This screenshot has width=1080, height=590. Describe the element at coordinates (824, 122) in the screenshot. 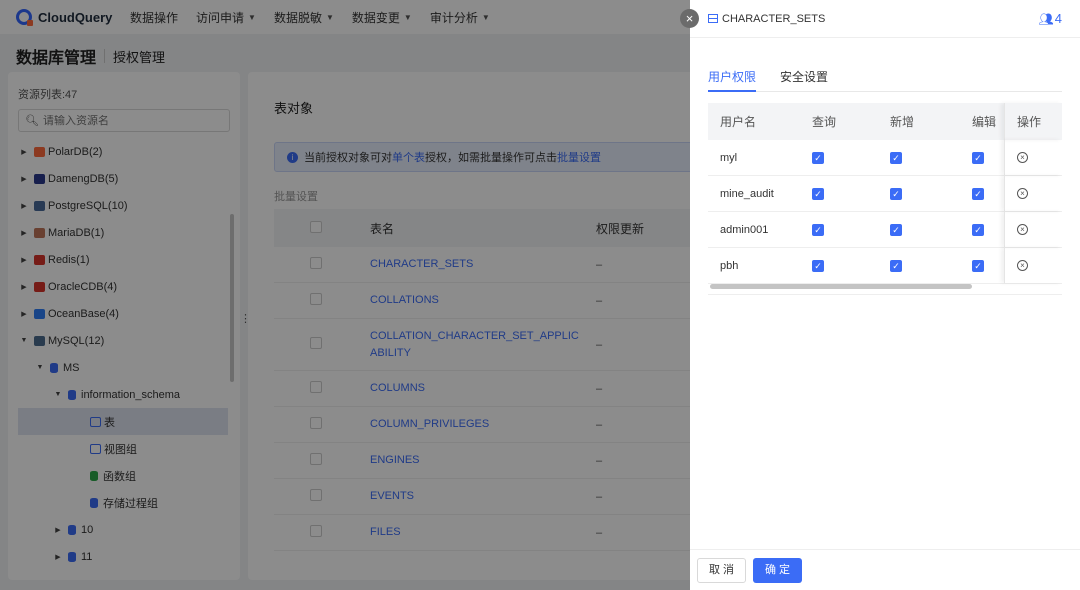

I see `column-header-query: 查询` at that location.